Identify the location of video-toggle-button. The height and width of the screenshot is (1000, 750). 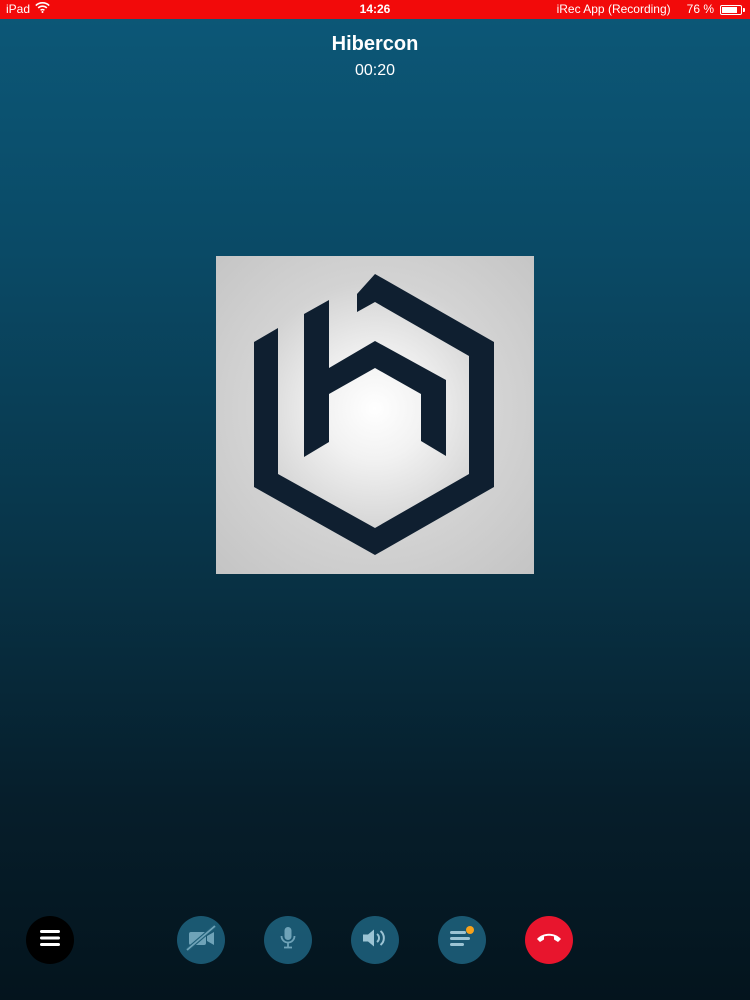
(201, 940).